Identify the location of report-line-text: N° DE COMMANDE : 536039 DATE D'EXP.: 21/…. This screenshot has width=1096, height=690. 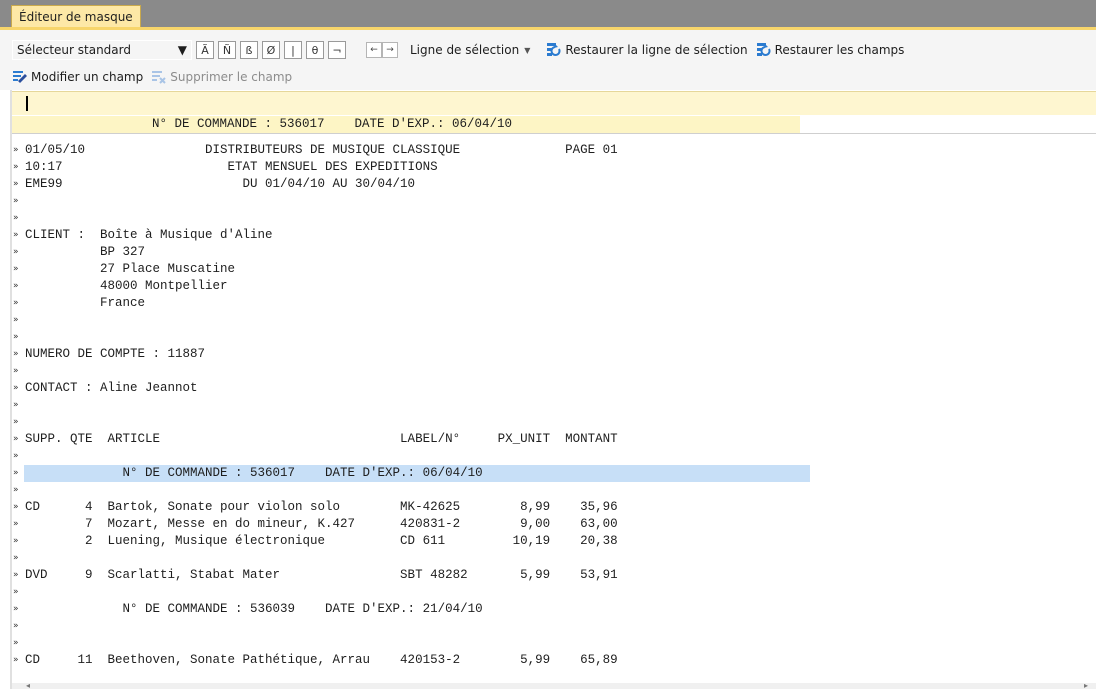
(254, 609).